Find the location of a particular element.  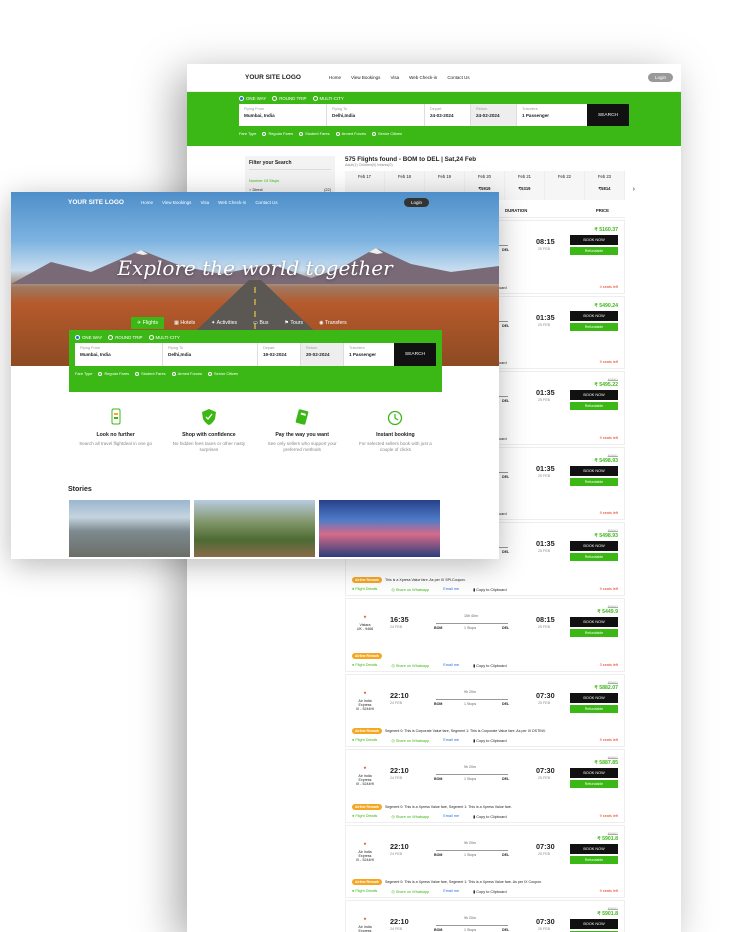

date-cell: Feb 22 is located at coordinates (565, 185).